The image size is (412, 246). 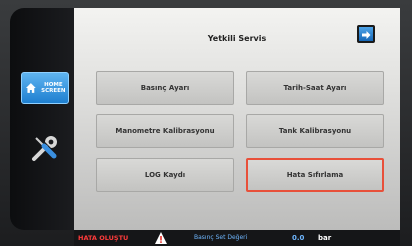 I want to click on home-screen-button: HOME SCREEN, so click(x=45, y=88).